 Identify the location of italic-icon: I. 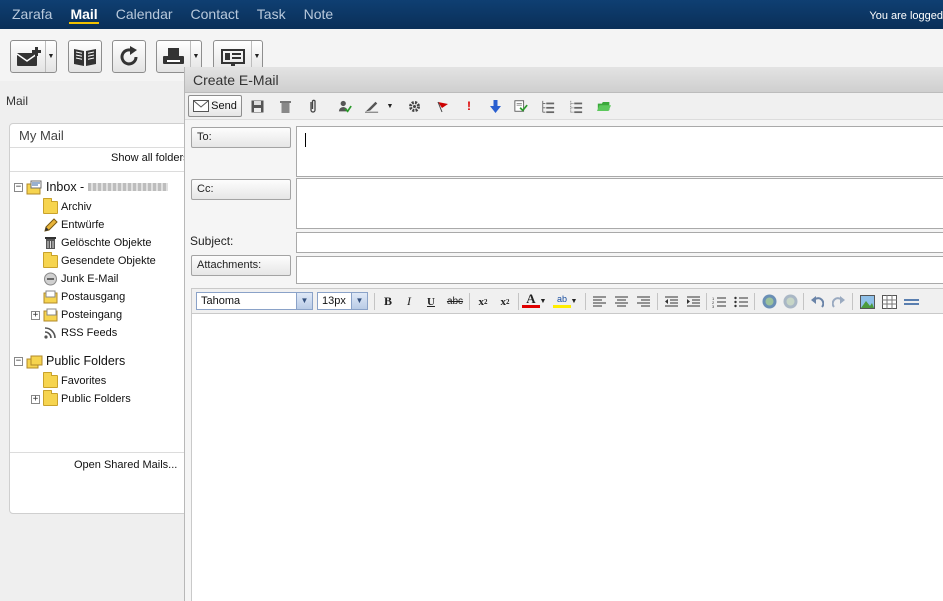
(409, 301).